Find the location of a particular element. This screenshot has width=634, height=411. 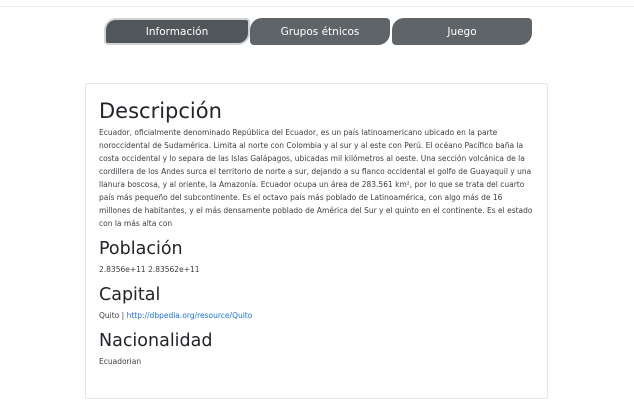

poblacion-heading: Población is located at coordinates (141, 249).